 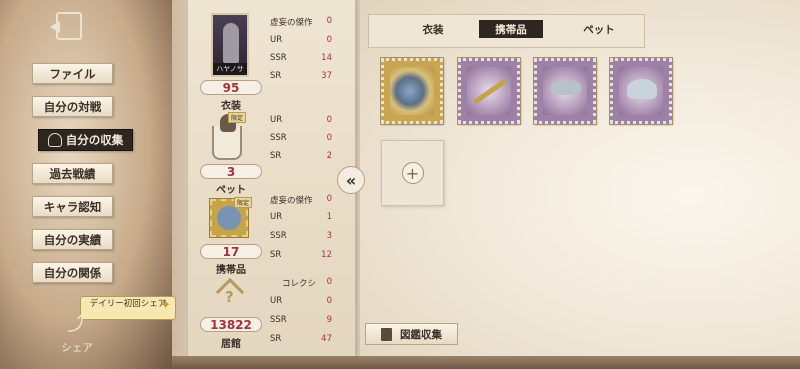 I want to click on costume-count: 95, so click(x=231, y=87).